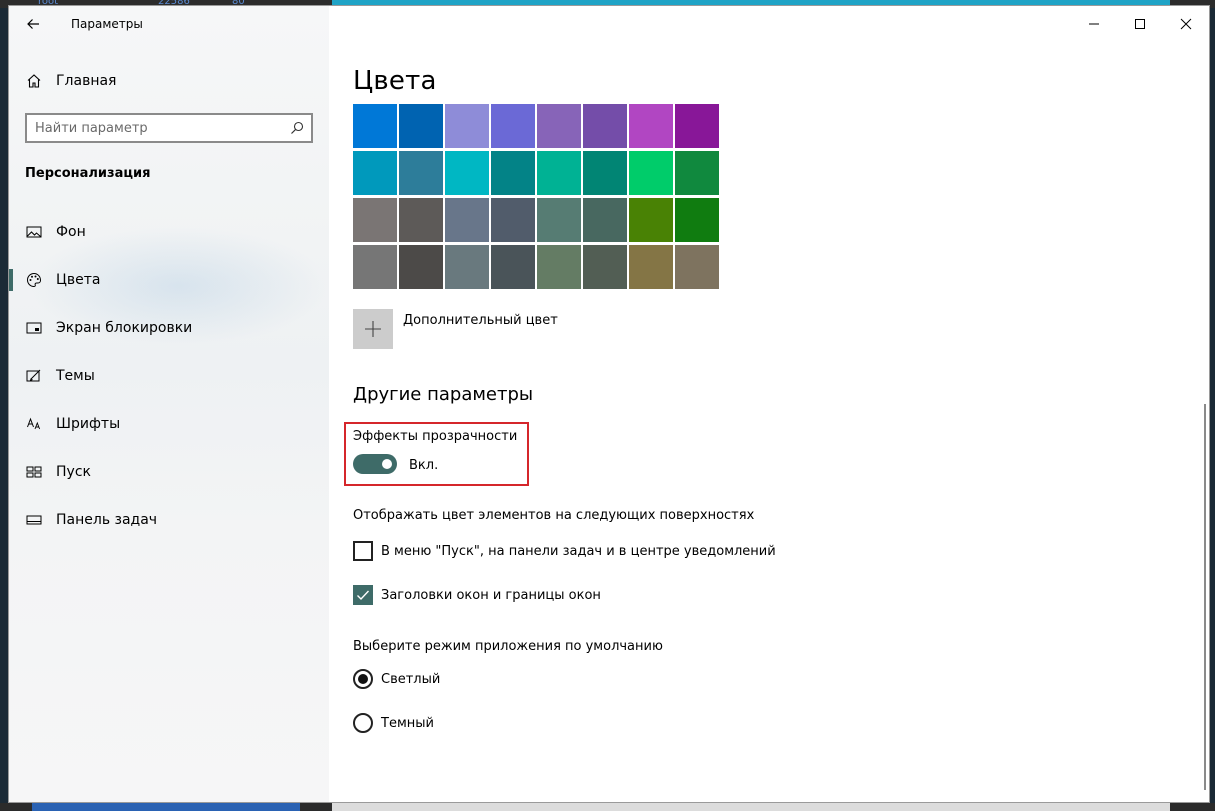 Image resolution: width=1215 pixels, height=811 pixels. I want to click on sidebar-item-start: Пуск, so click(169, 472).